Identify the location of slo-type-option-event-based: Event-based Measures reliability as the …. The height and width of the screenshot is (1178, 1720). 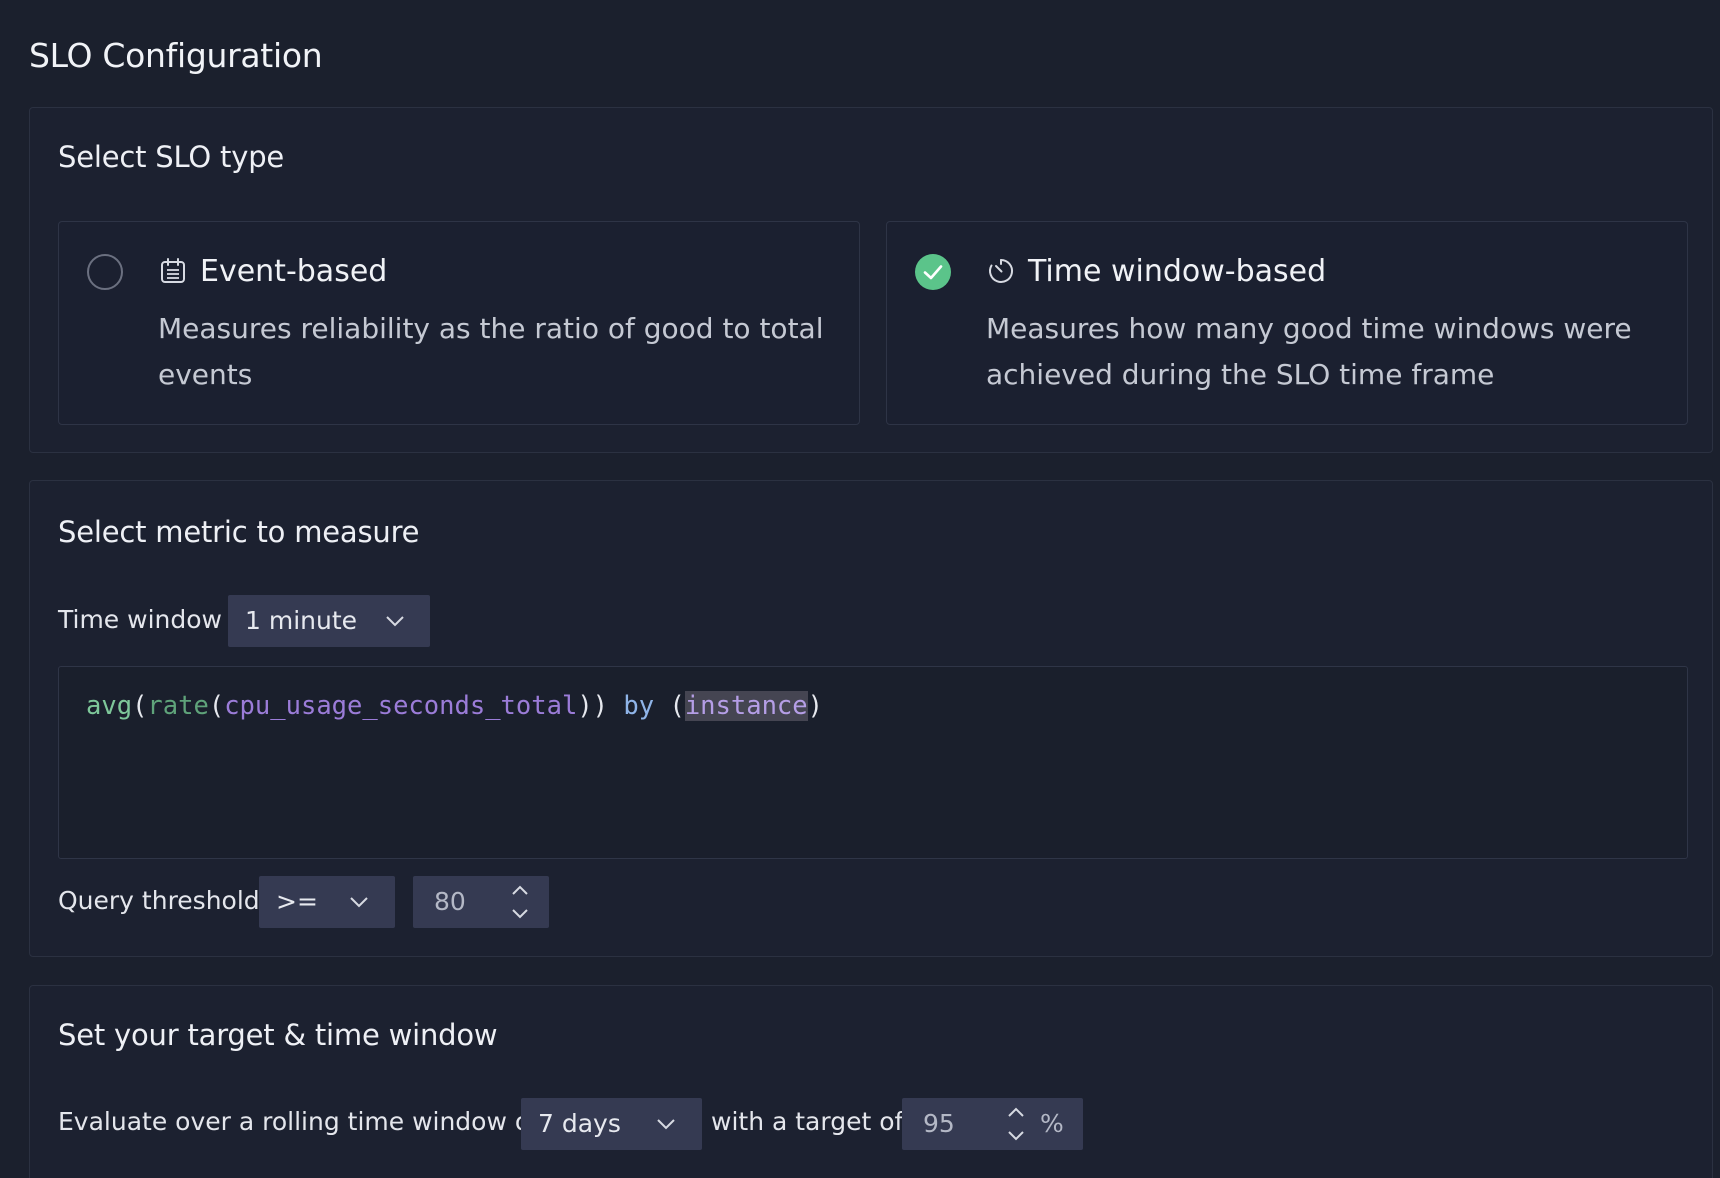
(459, 323).